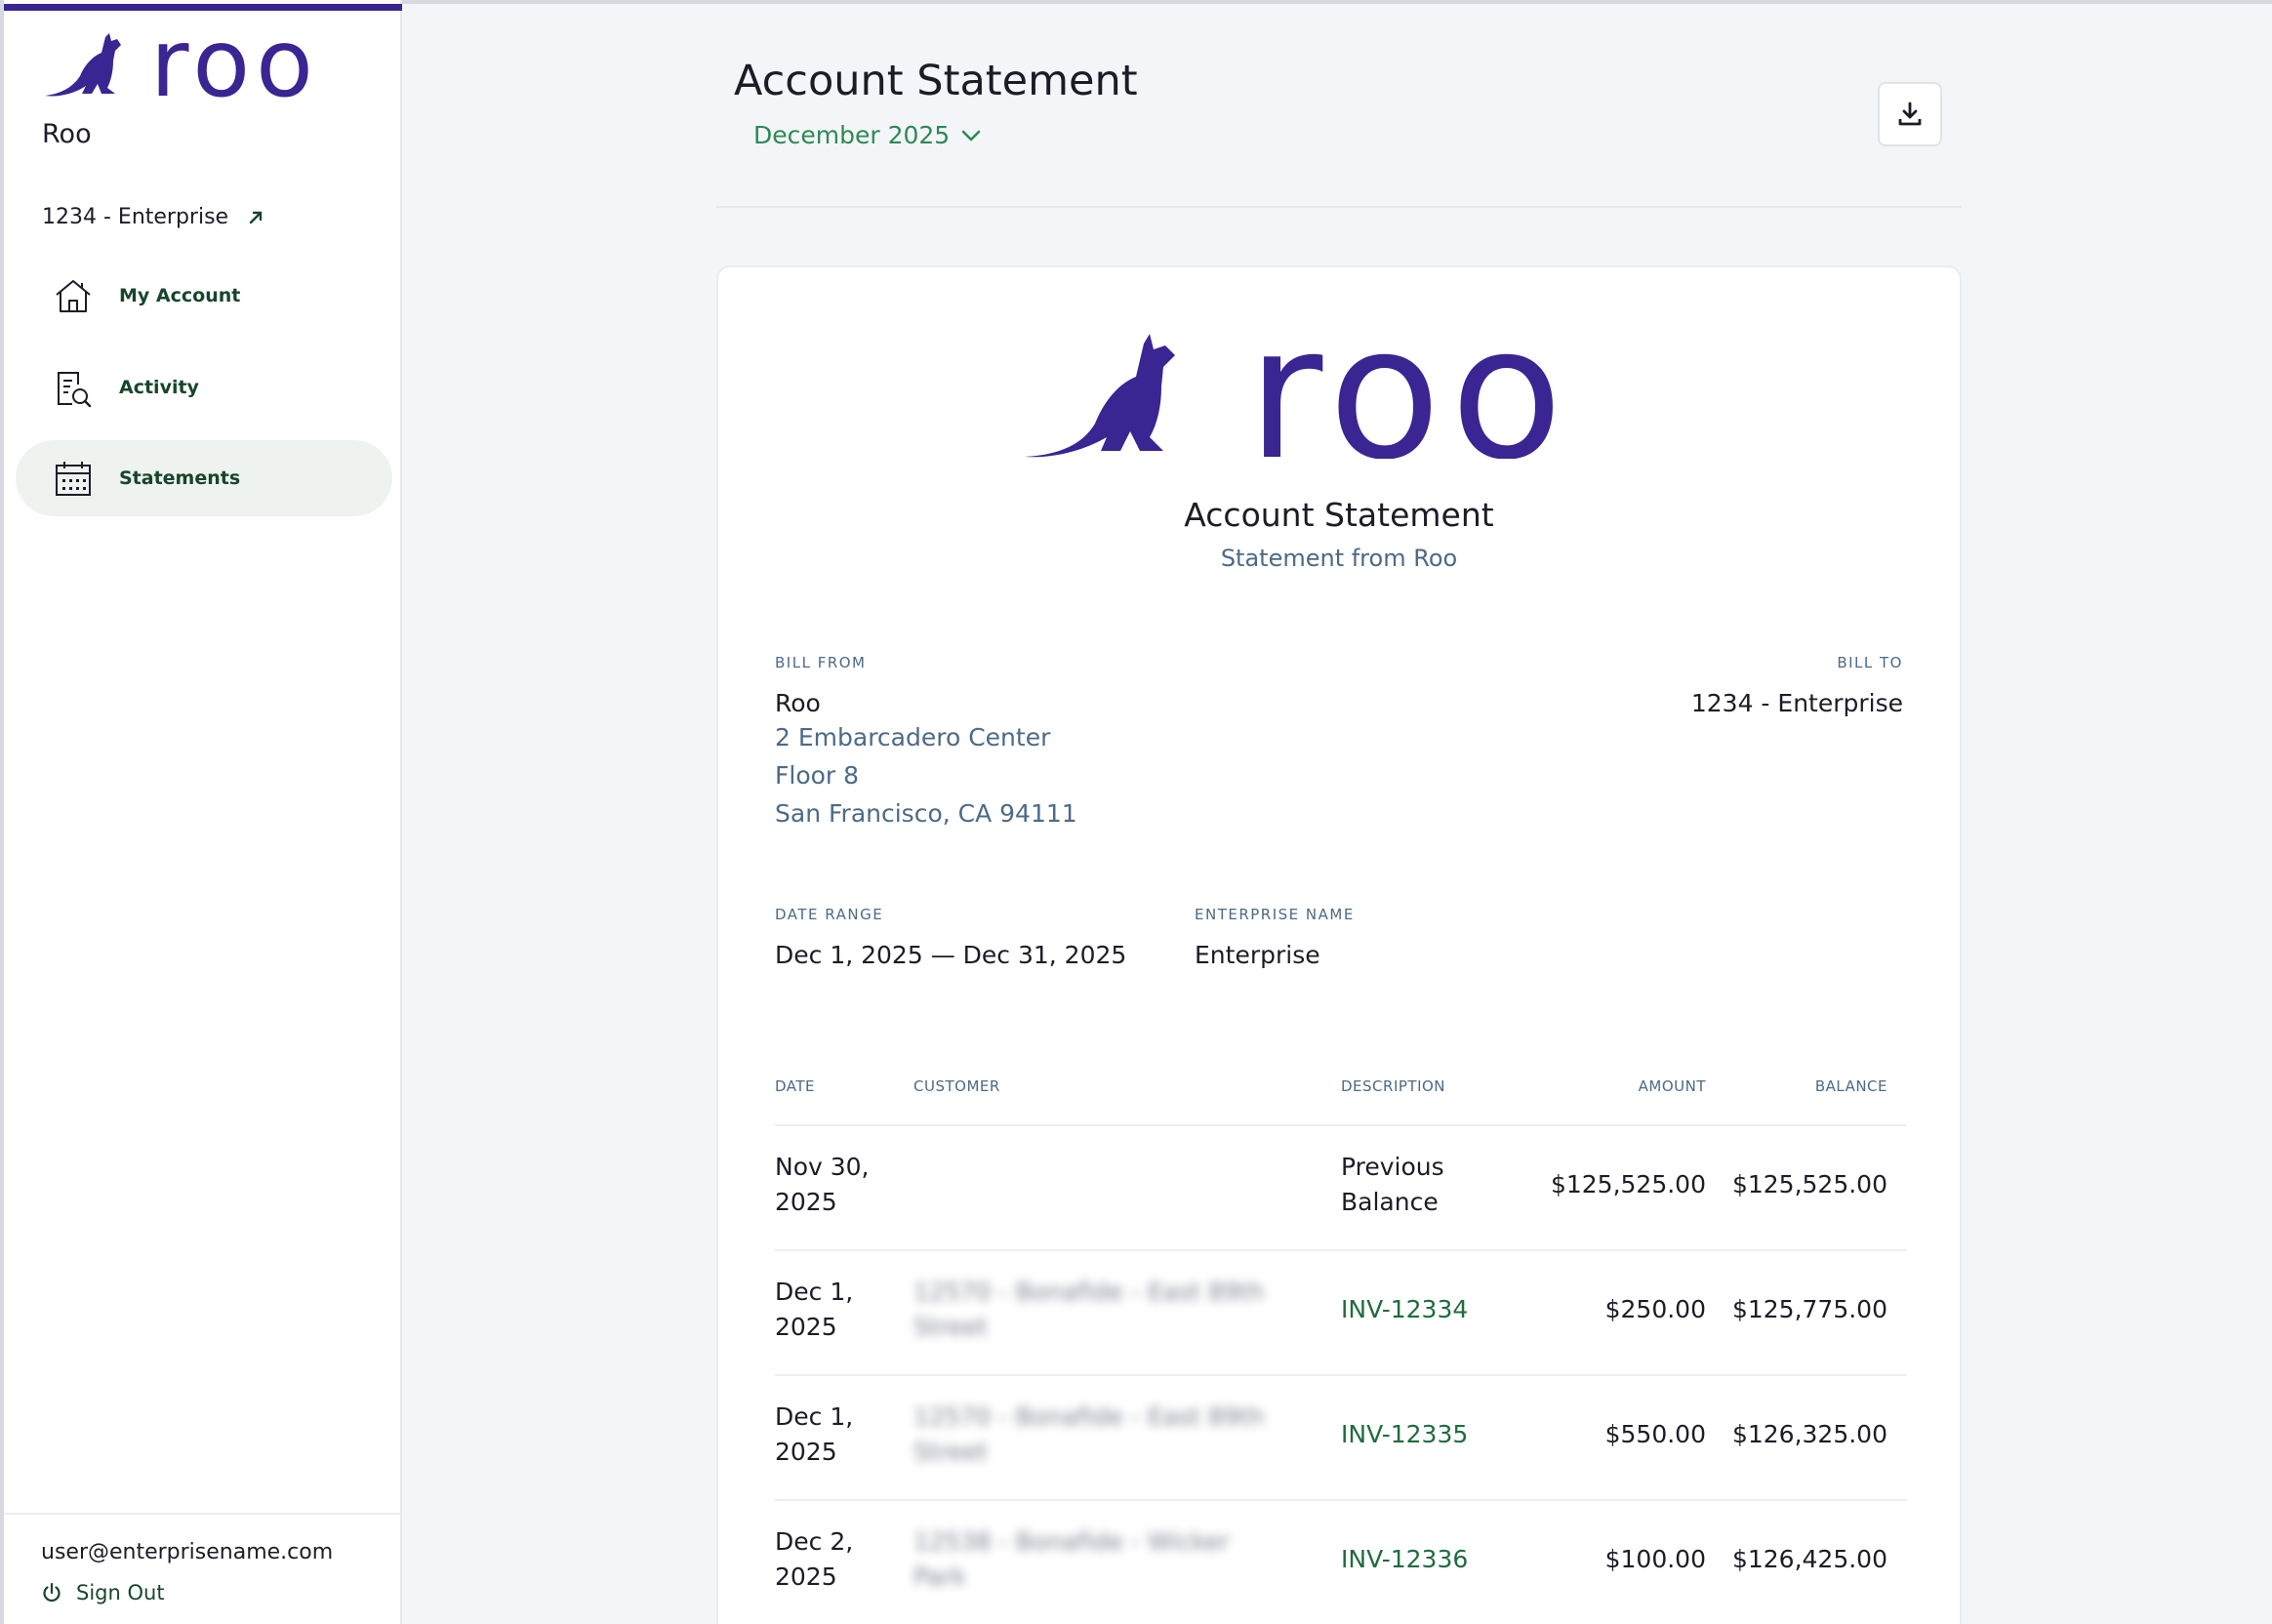 This screenshot has width=2272, height=1624. What do you see at coordinates (135, 217) in the screenshot?
I see `account-link-label: 1234 - Enterprise` at bounding box center [135, 217].